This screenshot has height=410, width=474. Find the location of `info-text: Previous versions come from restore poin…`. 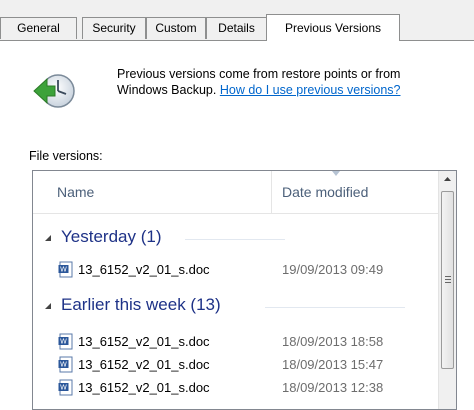

info-text: Previous versions come from restore poin… is located at coordinates (292, 82).